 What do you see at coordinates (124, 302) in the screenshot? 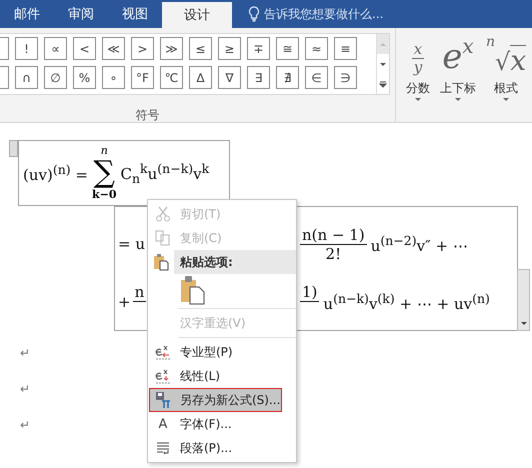
I see `equation-text: +` at bounding box center [124, 302].